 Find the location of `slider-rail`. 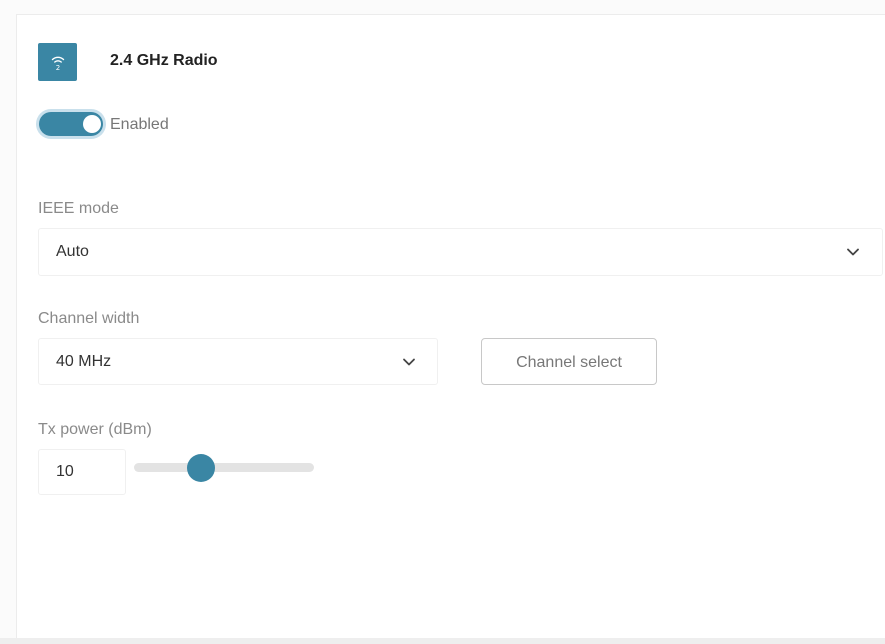

slider-rail is located at coordinates (224, 467).